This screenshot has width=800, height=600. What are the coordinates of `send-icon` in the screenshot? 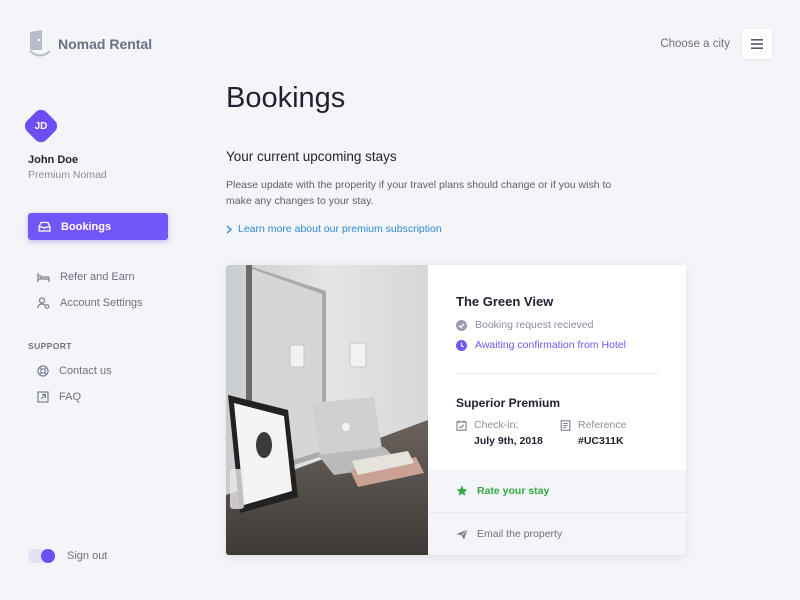 It's located at (462, 533).